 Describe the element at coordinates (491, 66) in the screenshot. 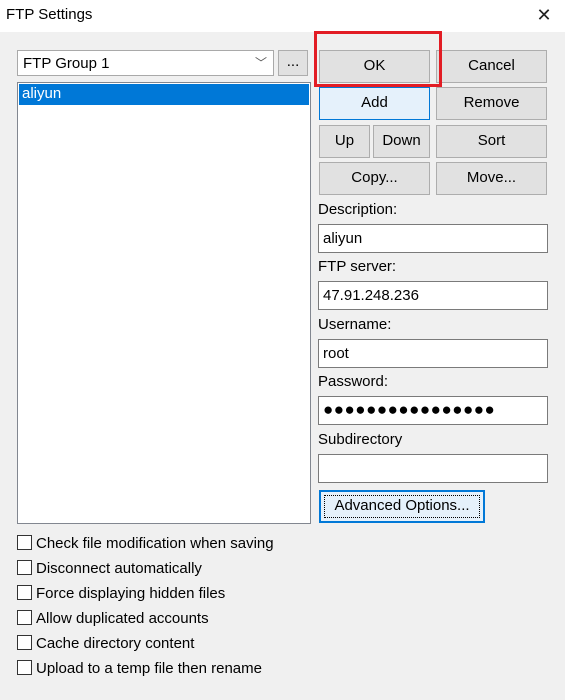

I see `cancel-button: Cancel` at that location.